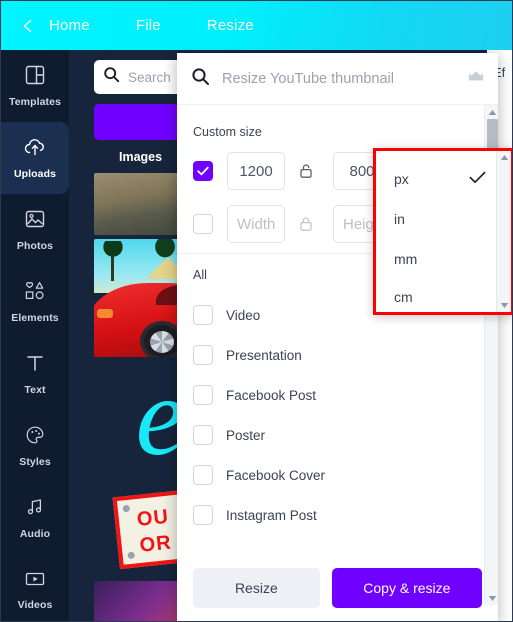  What do you see at coordinates (35, 149) in the screenshot?
I see `cloud-upload-icon` at bounding box center [35, 149].